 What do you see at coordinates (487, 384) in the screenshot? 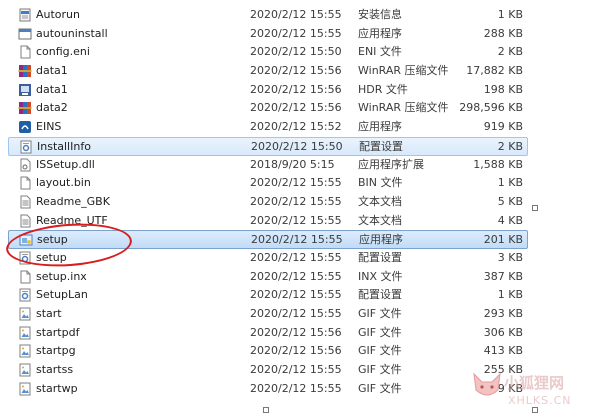
I see `fox-watermark-icon` at bounding box center [487, 384].